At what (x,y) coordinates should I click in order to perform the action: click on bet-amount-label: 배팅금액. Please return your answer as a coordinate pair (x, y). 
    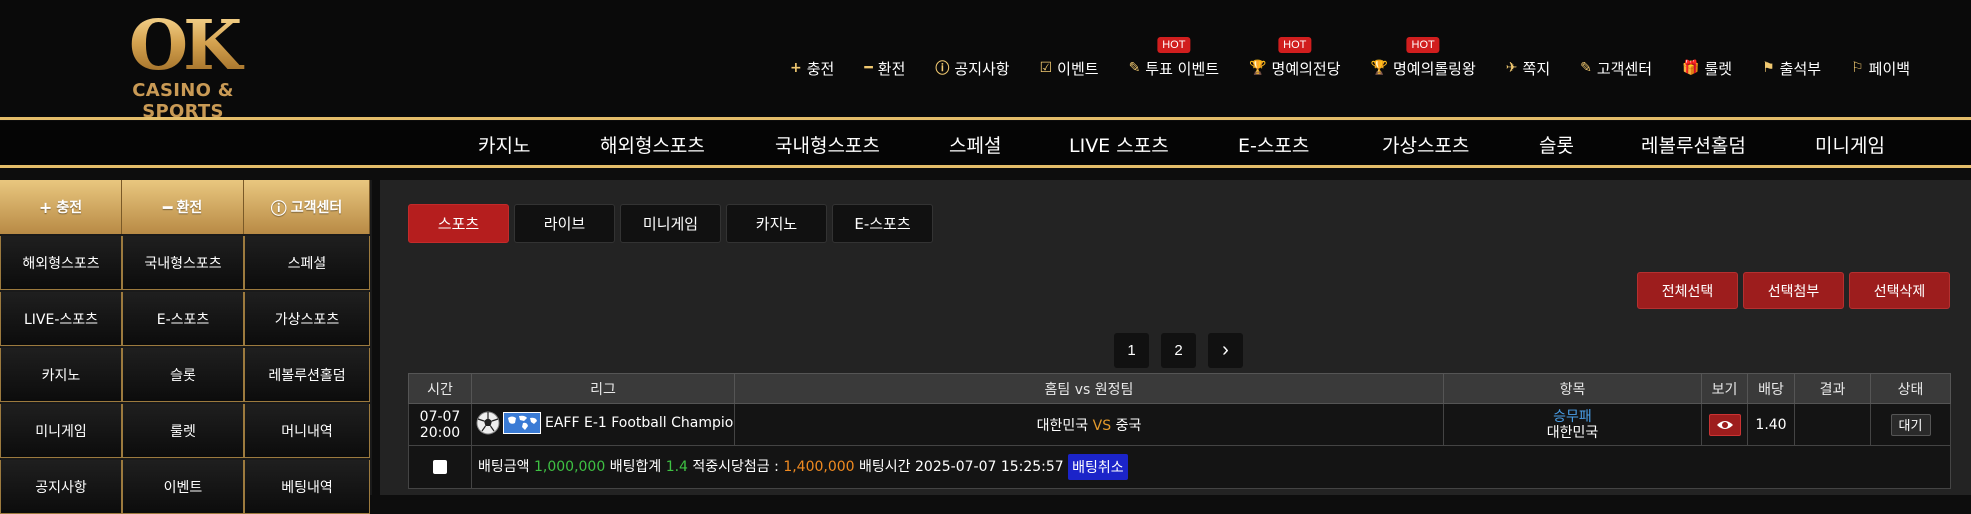
    Looking at the image, I should click on (504, 467).